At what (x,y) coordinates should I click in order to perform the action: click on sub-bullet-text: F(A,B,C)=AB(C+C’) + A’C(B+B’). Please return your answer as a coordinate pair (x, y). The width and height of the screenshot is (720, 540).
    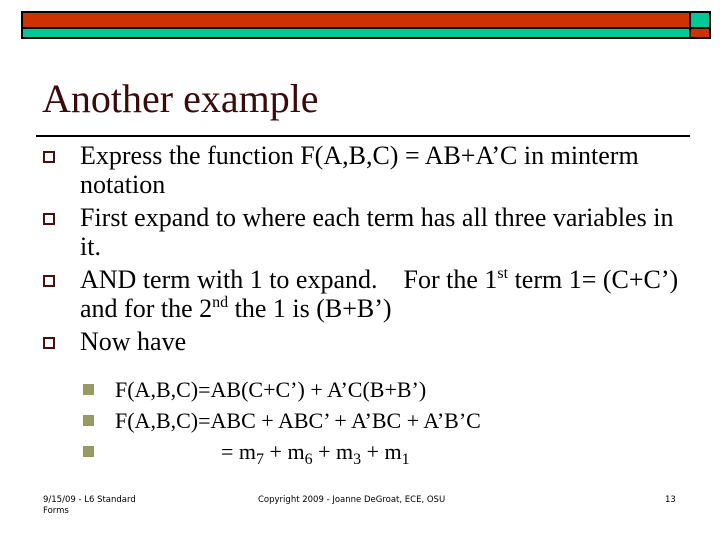
    Looking at the image, I should click on (271, 389).